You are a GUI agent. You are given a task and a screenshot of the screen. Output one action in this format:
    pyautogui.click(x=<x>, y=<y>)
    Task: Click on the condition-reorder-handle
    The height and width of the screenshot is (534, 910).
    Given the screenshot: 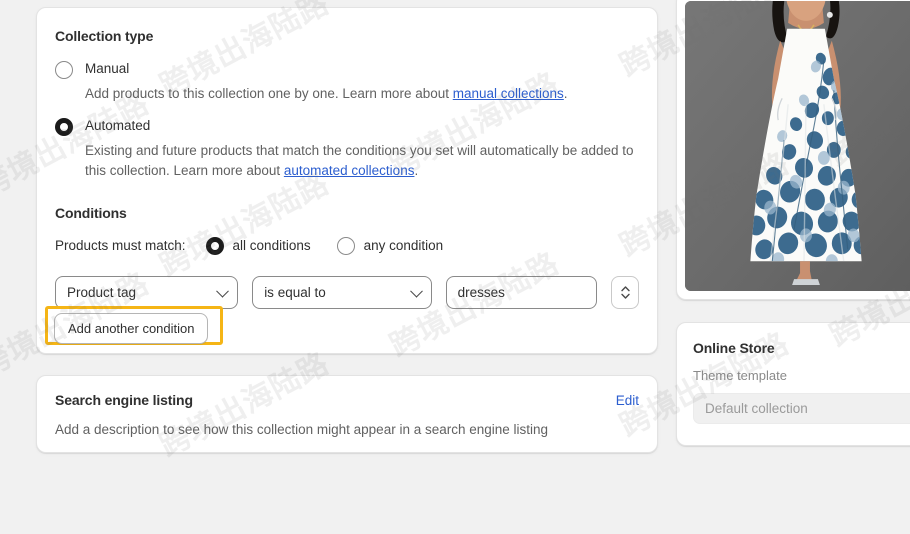 What is the action you would take?
    pyautogui.click(x=625, y=292)
    